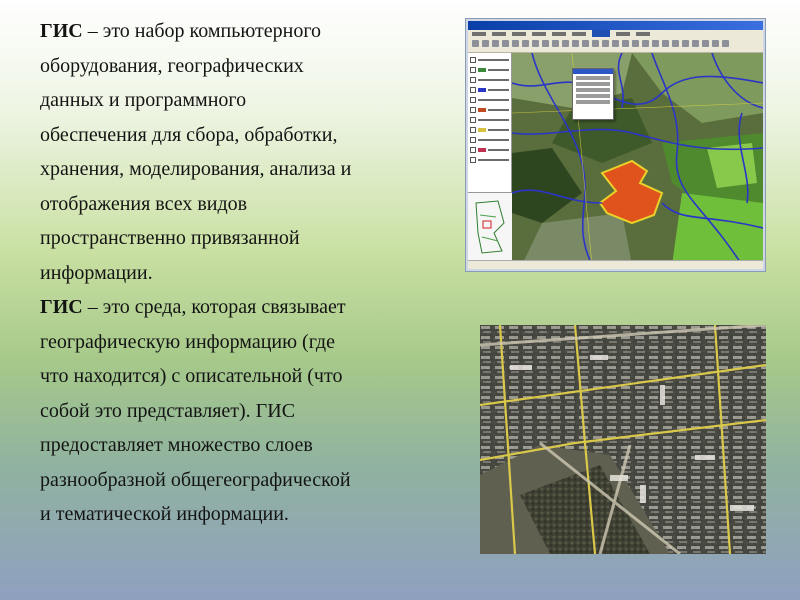 This screenshot has height=600, width=800. Describe the element at coordinates (172, 65) in the screenshot. I see `text-line: оборудования, географических` at that location.